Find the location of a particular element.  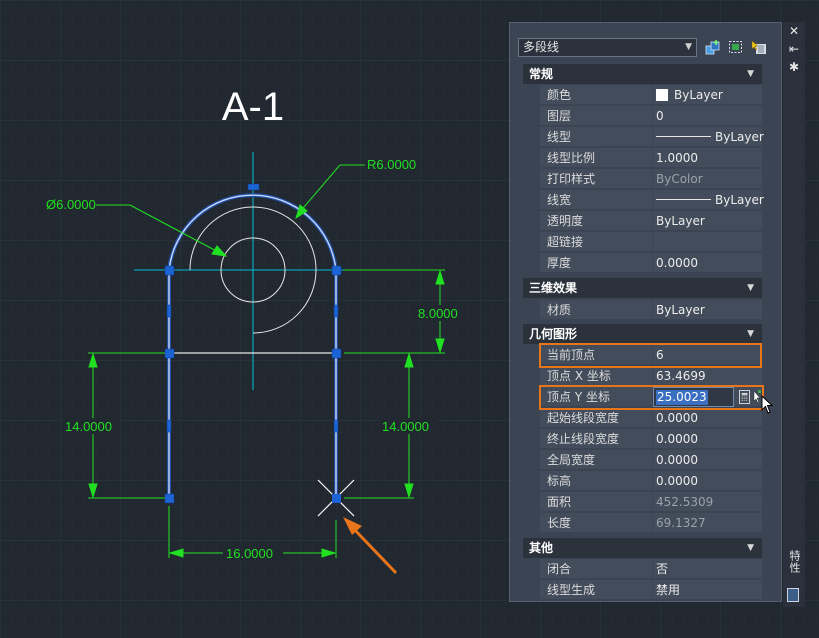

property-row-linetype: 线型 ByLayer is located at coordinates (643, 137).